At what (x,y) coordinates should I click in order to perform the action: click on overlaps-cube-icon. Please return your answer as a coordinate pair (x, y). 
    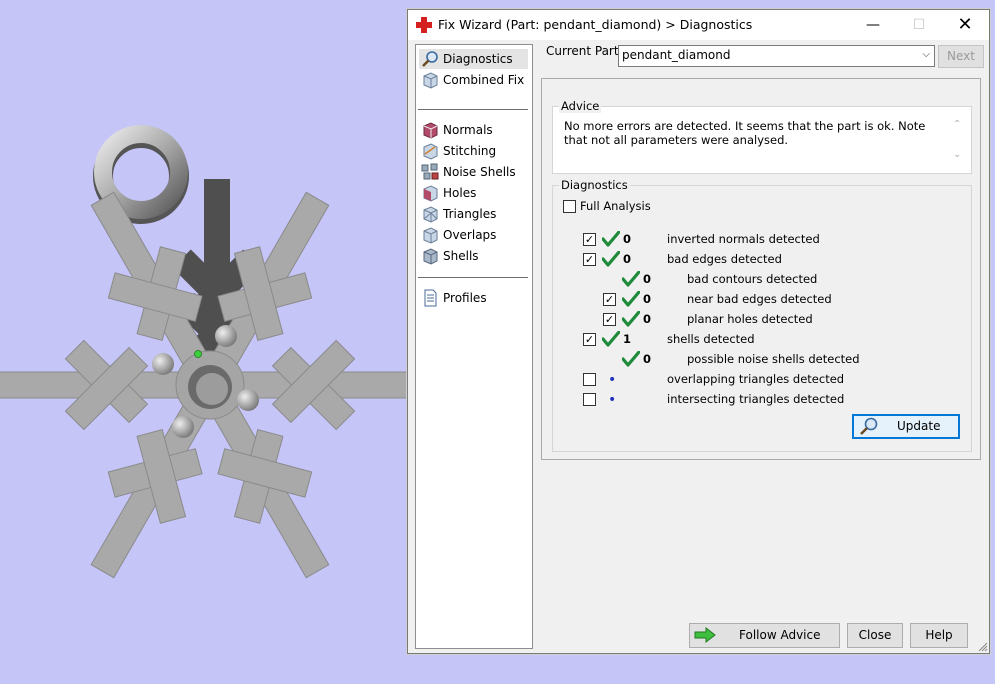
    Looking at the image, I should click on (430, 235).